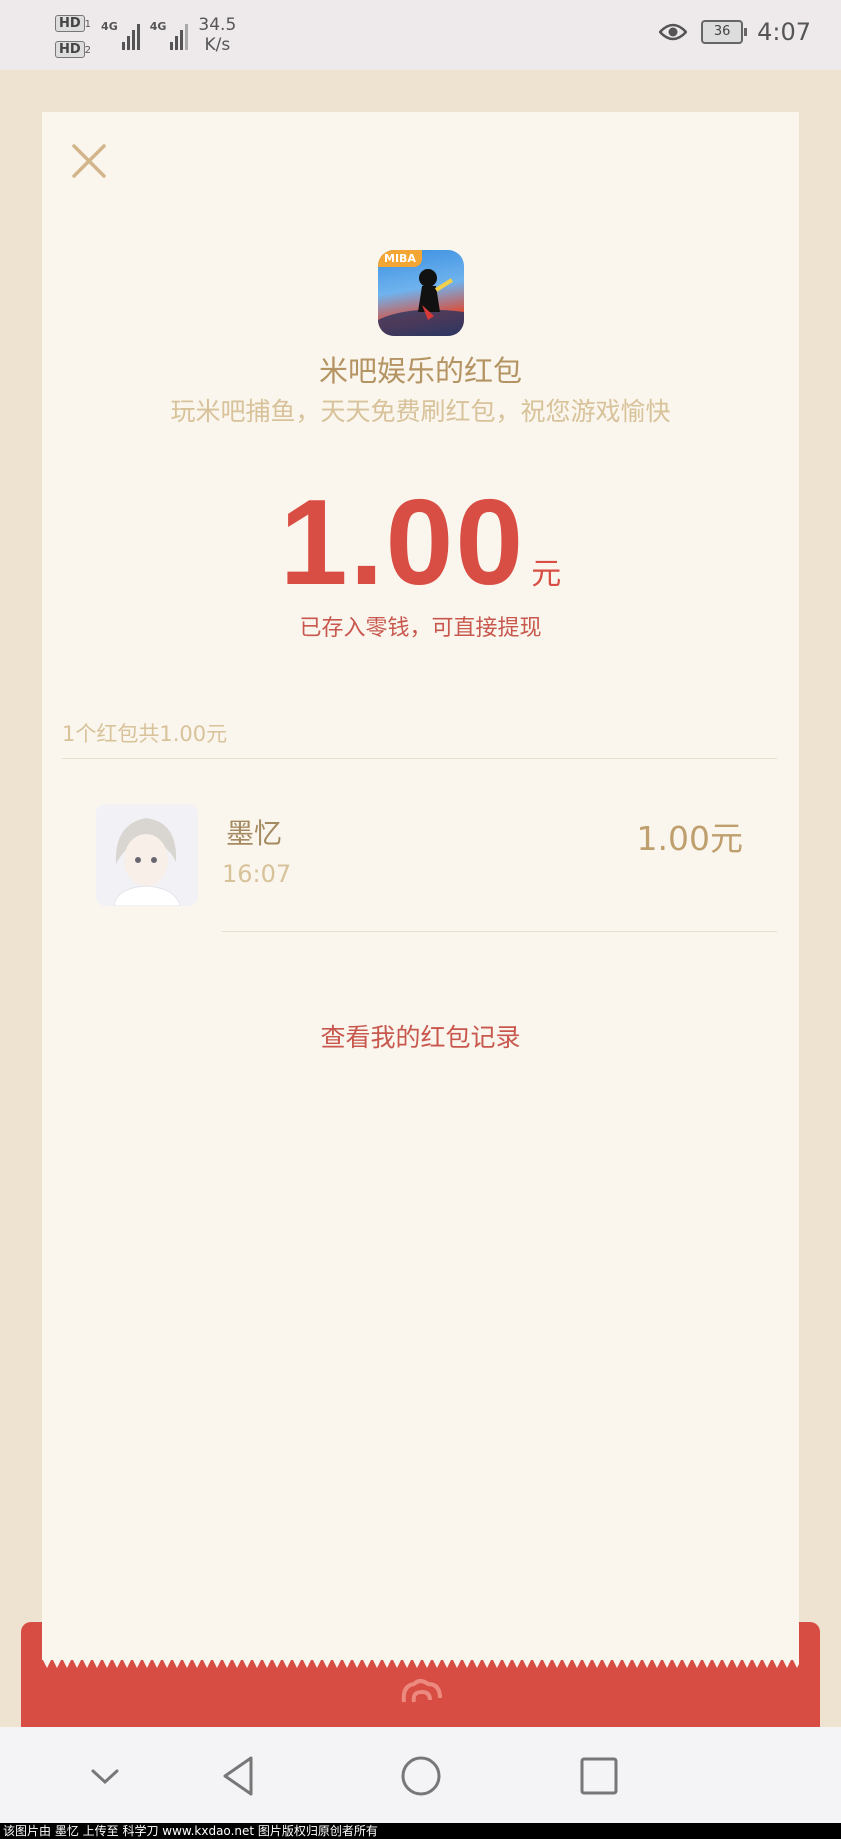 This screenshot has width=841, height=1839. I want to click on recipient-name: 墨忆, so click(254, 833).